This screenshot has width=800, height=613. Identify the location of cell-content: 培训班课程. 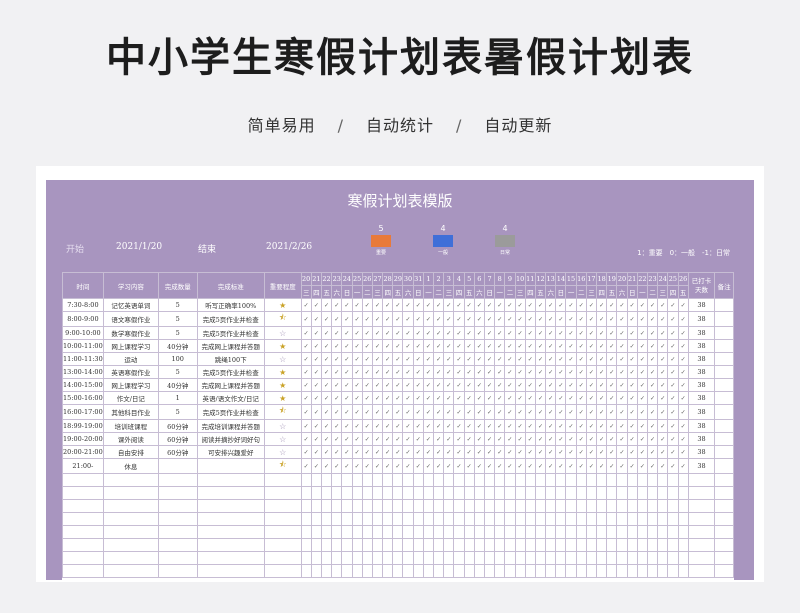
(130, 426).